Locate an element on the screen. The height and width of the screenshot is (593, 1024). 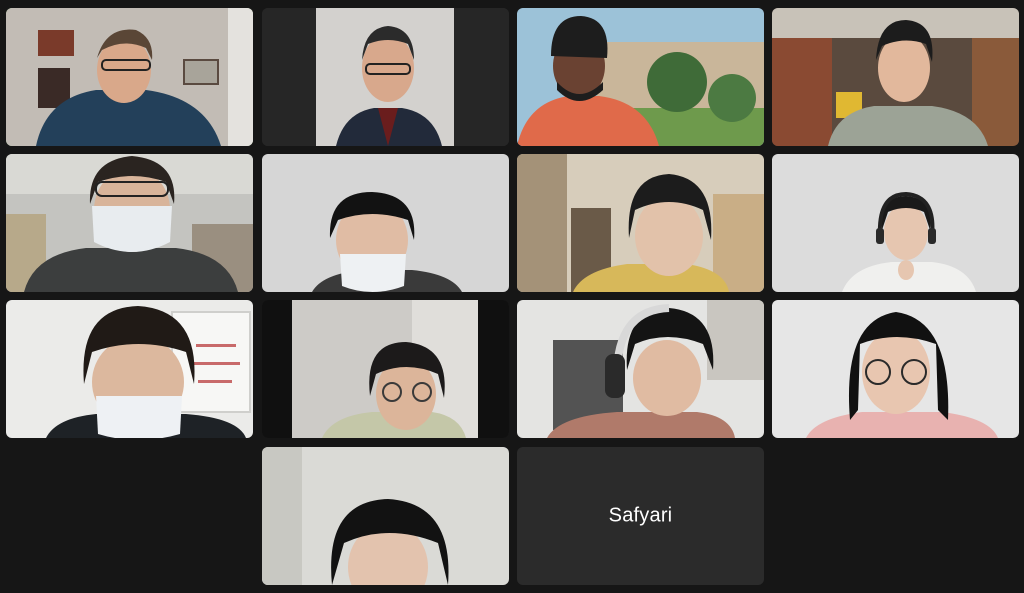
participant-name-label: Safyari is located at coordinates (640, 515).